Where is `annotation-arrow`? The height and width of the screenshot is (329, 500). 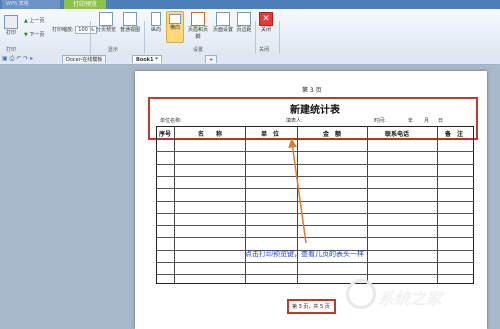
annotation-arrow is located at coordinates (297, 191).